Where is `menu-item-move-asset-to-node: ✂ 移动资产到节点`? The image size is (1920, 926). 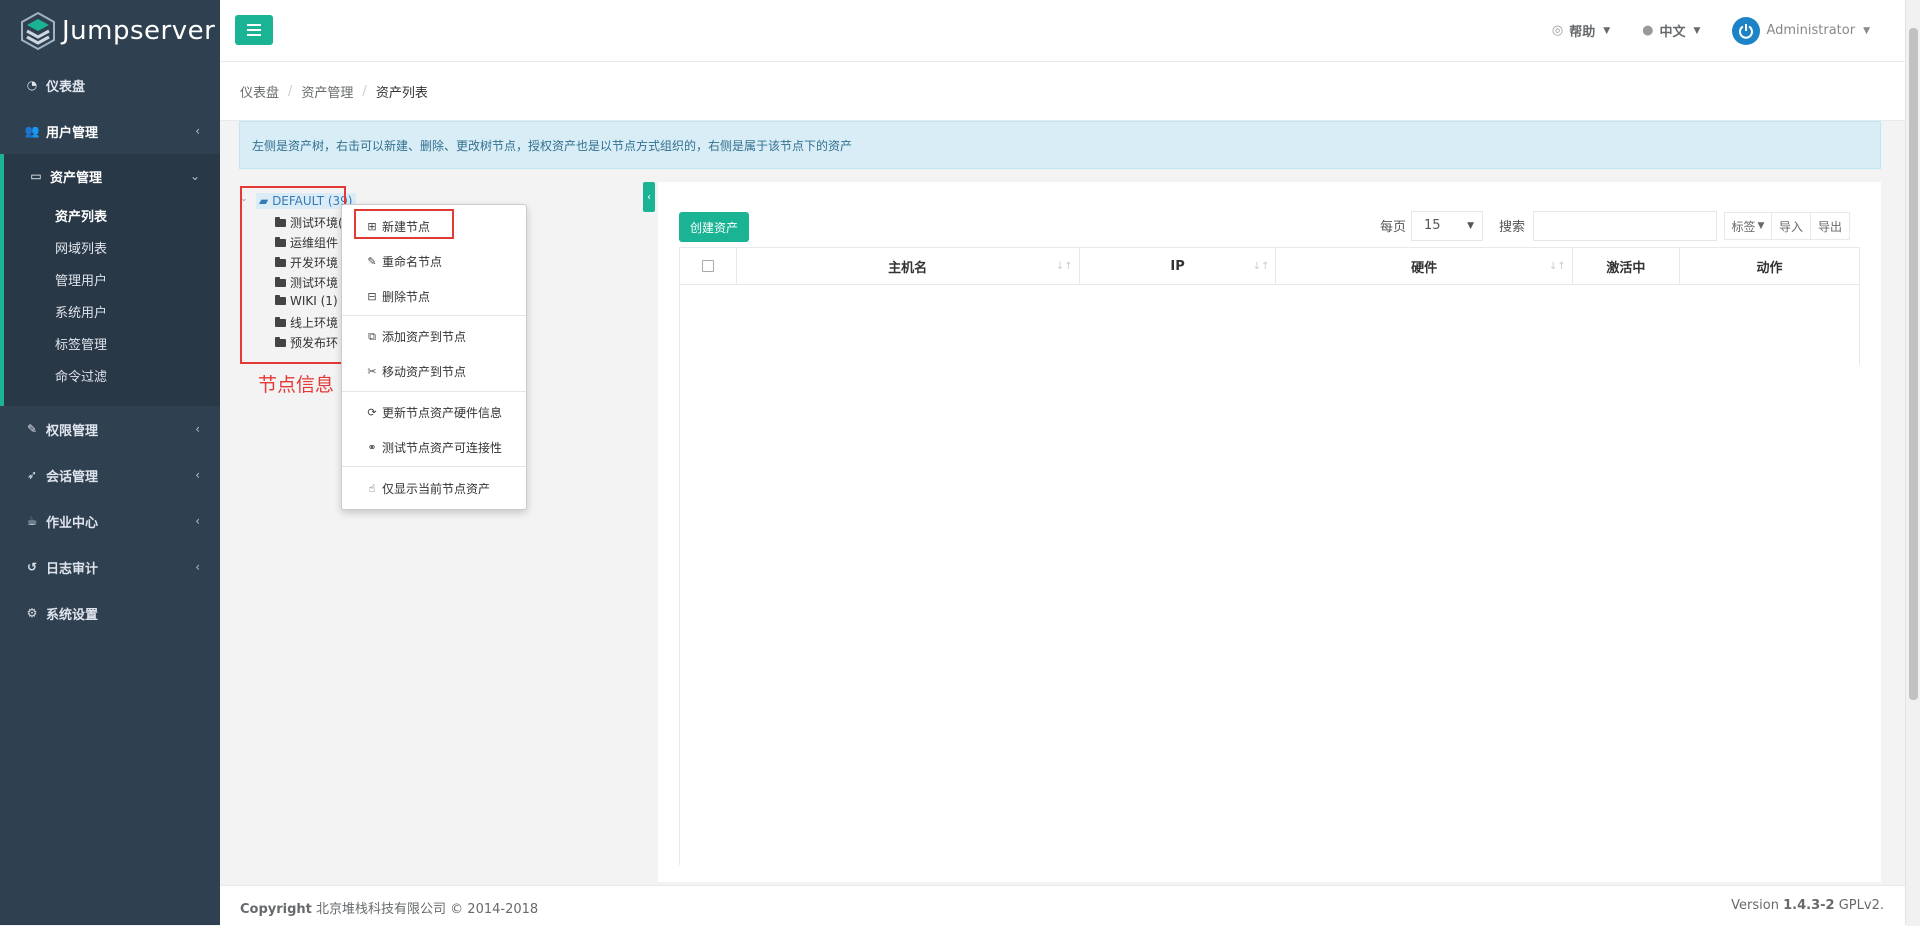 menu-item-move-asset-to-node: ✂ 移动资产到节点 is located at coordinates (416, 371).